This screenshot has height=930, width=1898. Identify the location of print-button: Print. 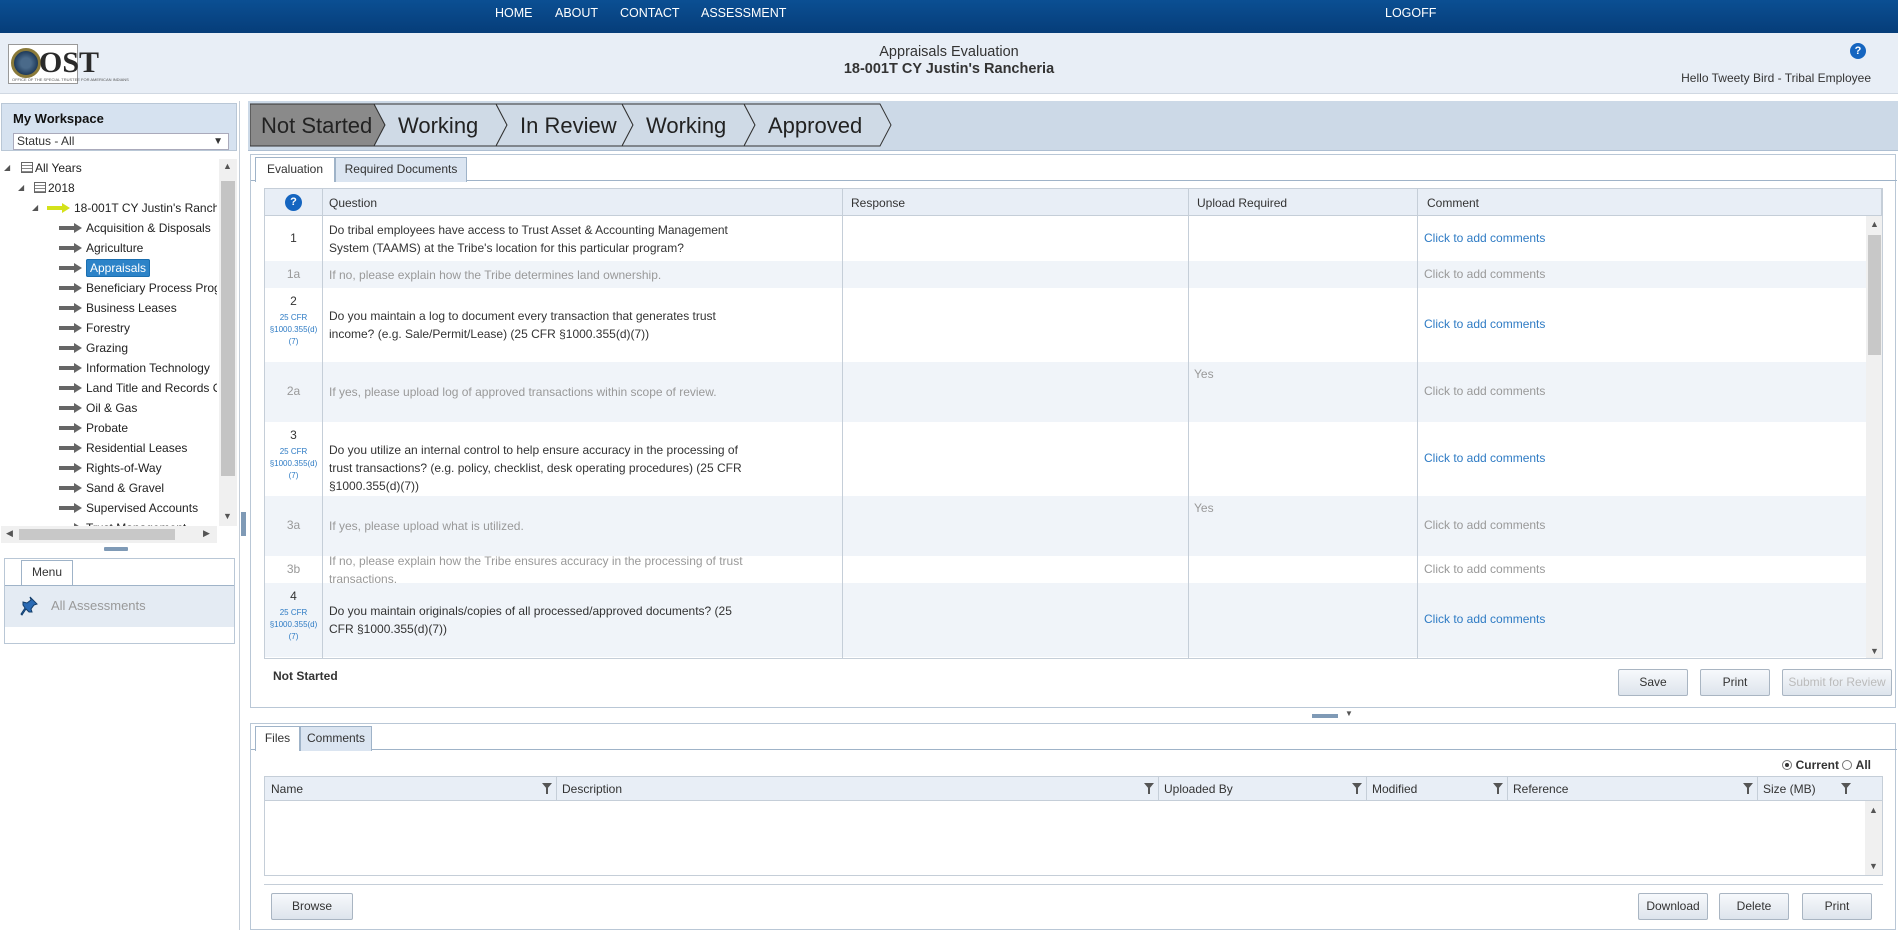
(1735, 682).